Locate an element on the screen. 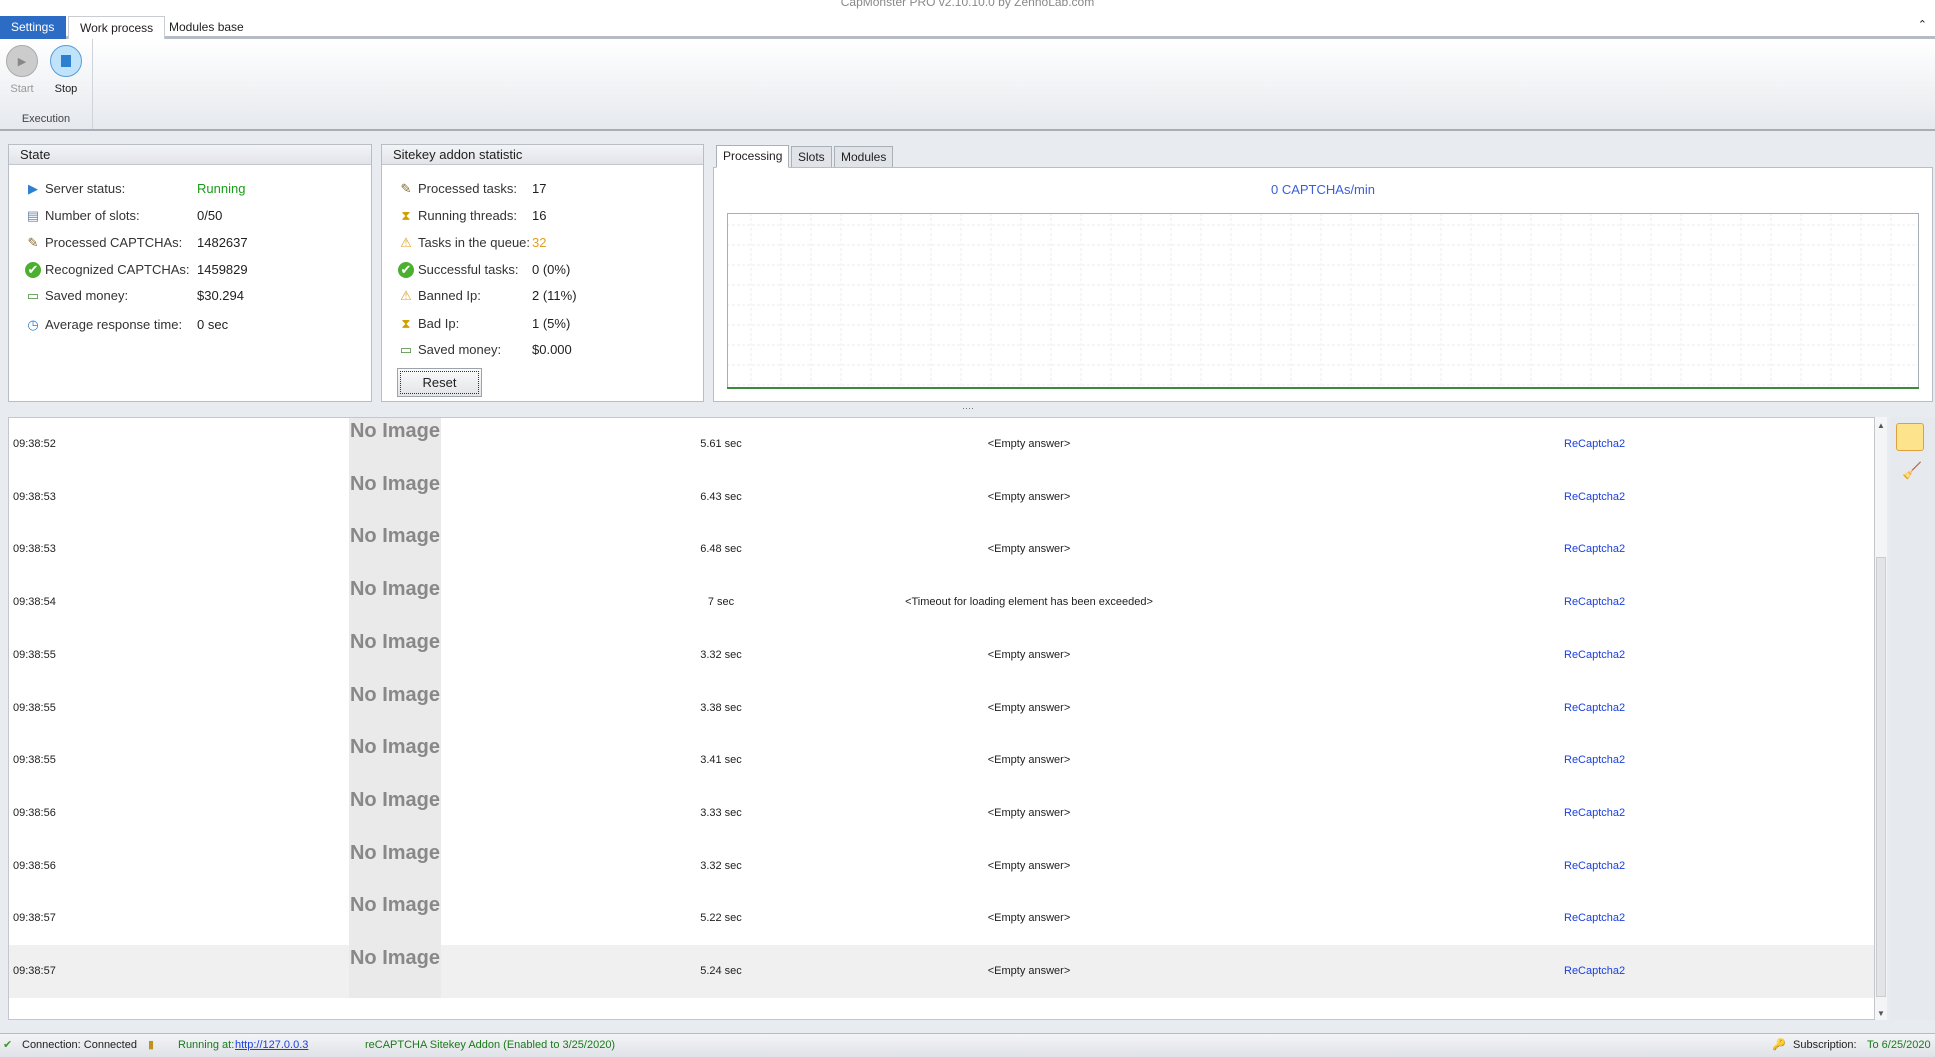 This screenshot has height=1057, width=1935. stat-row: ✎ Processed CAPTCHAs: 1482637 is located at coordinates (136, 243).